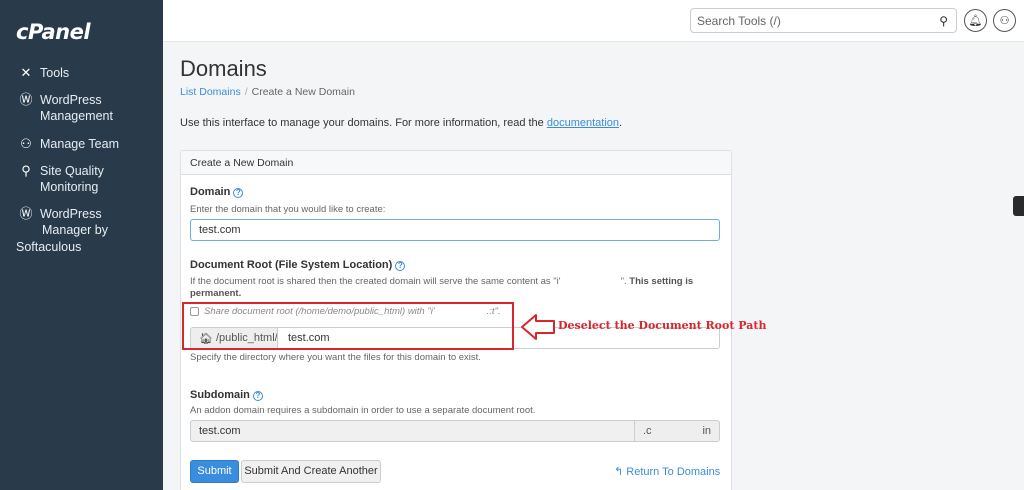 The image size is (1024, 490). What do you see at coordinates (538, 327) in the screenshot?
I see `annotation-arrow-icon` at bounding box center [538, 327].